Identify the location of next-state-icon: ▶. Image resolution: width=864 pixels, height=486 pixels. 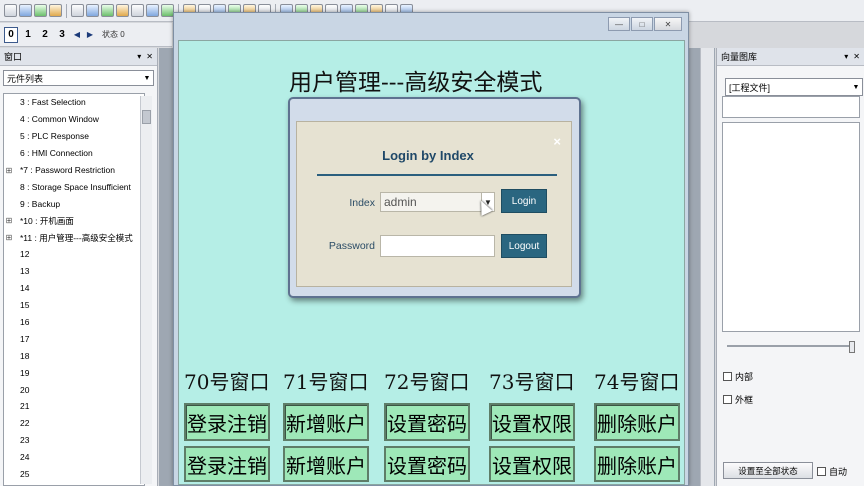
(90, 34).